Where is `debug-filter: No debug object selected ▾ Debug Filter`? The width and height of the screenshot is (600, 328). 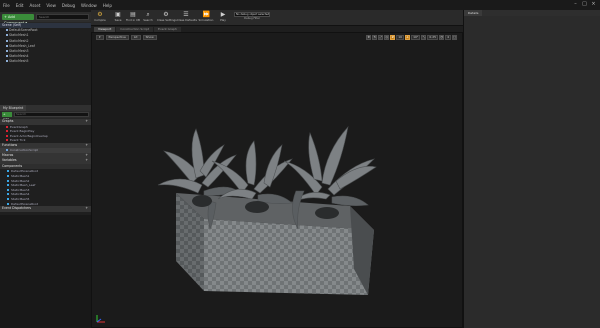
debug-filter: No debug object selected ▾ Debug Filter is located at coordinates (252, 17).